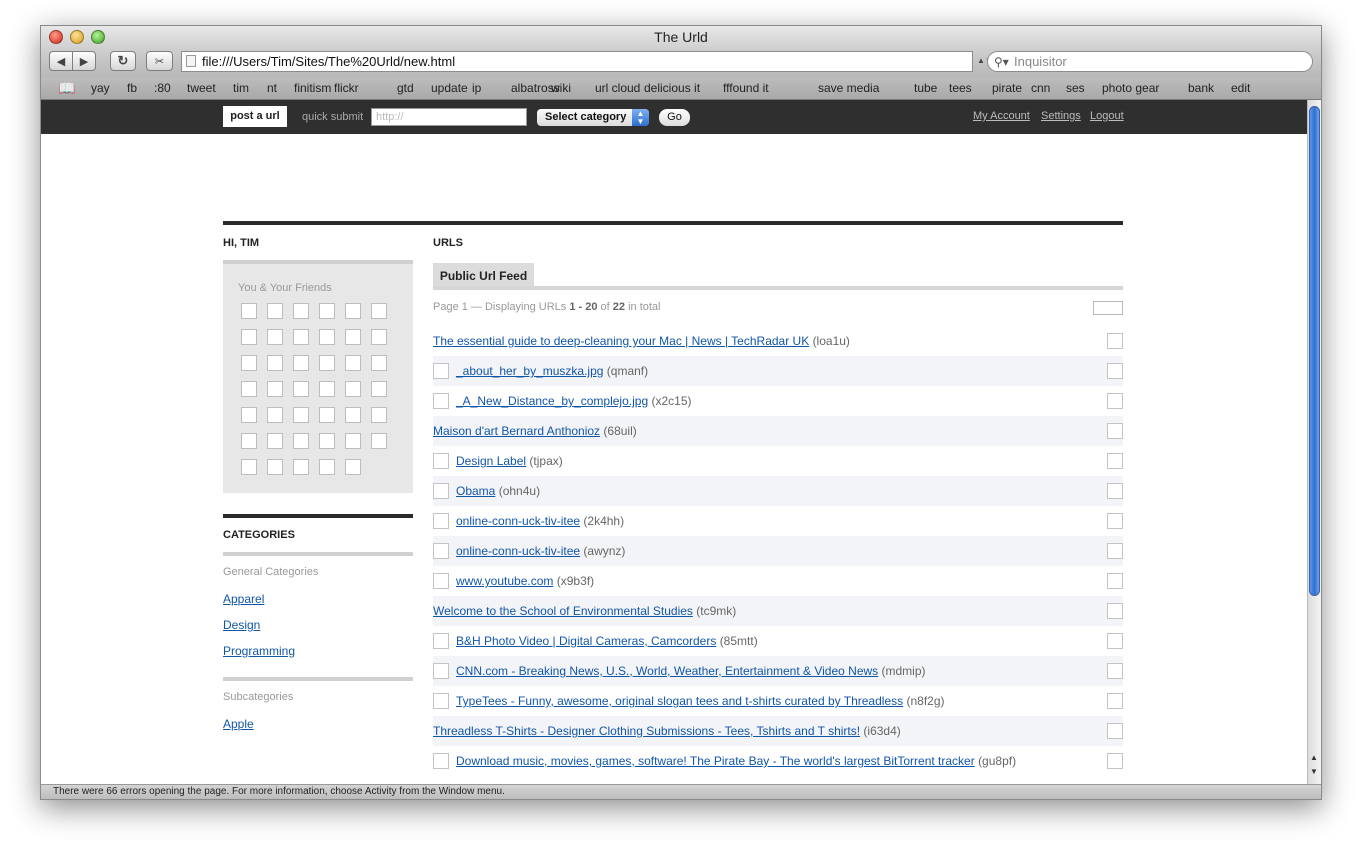 The height and width of the screenshot is (854, 1360). What do you see at coordinates (56, 37) in the screenshot?
I see `close-window-button` at bounding box center [56, 37].